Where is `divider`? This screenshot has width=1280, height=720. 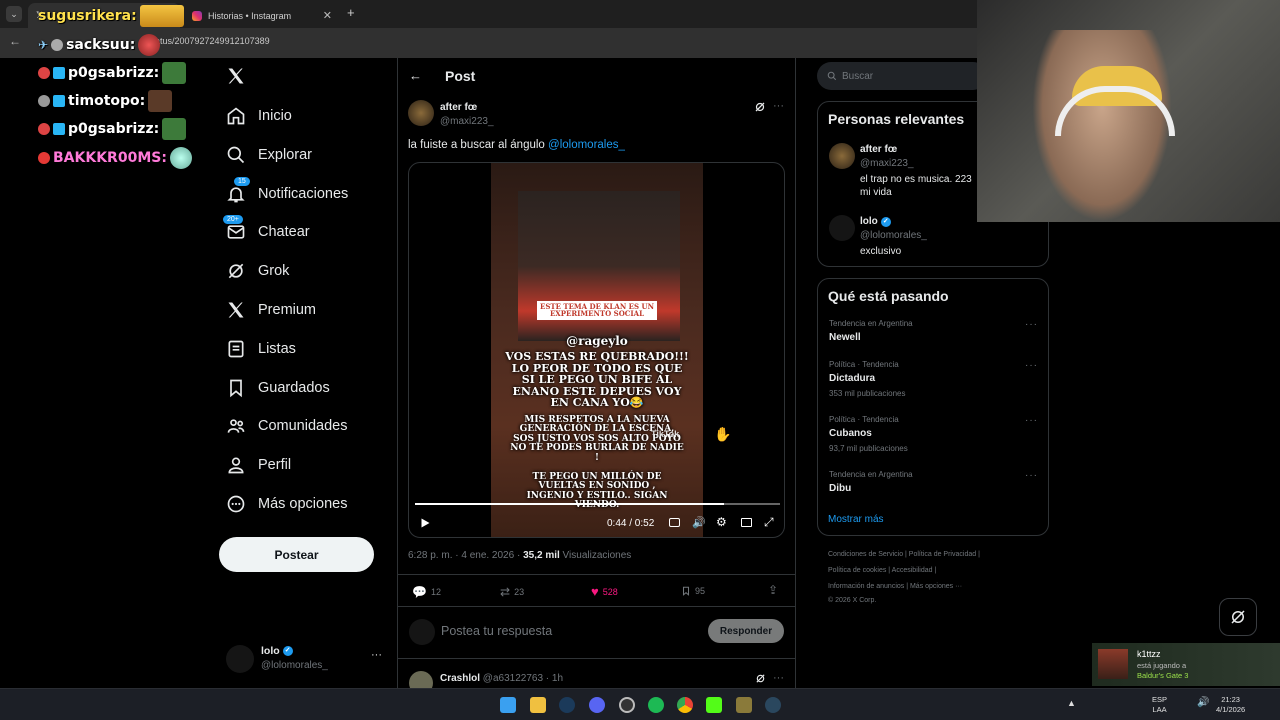 divider is located at coordinates (596, 574).